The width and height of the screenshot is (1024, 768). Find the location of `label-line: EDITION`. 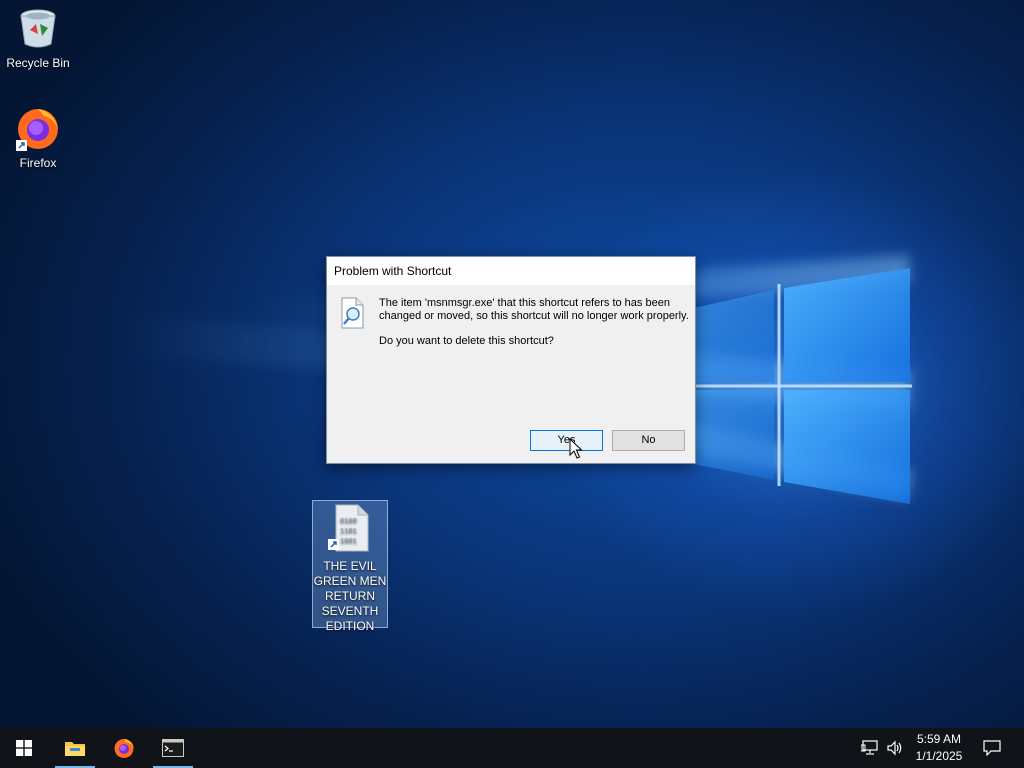

label-line: EDITION is located at coordinates (350, 626).